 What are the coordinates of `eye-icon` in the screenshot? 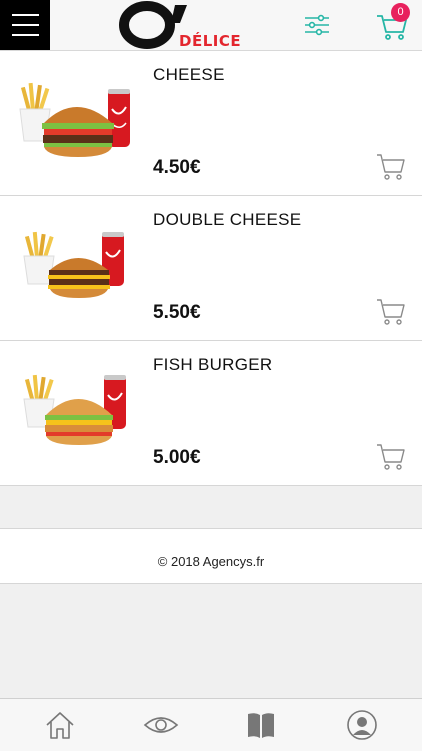 It's located at (161, 725).